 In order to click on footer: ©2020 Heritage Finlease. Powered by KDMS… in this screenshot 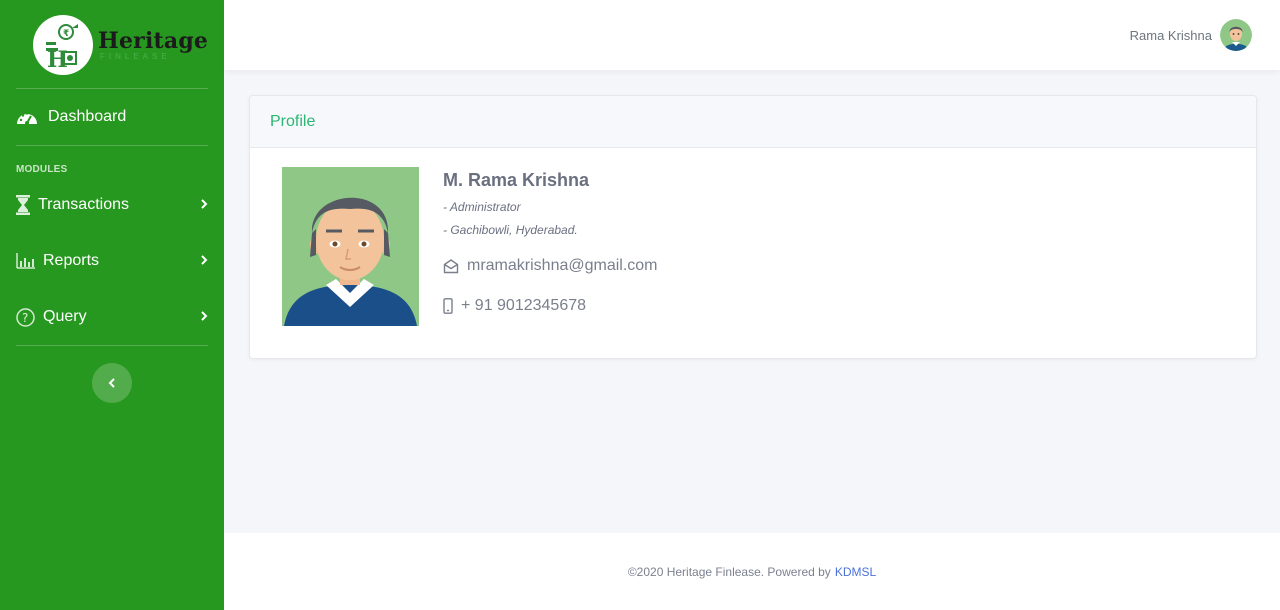, I will do `click(752, 571)`.